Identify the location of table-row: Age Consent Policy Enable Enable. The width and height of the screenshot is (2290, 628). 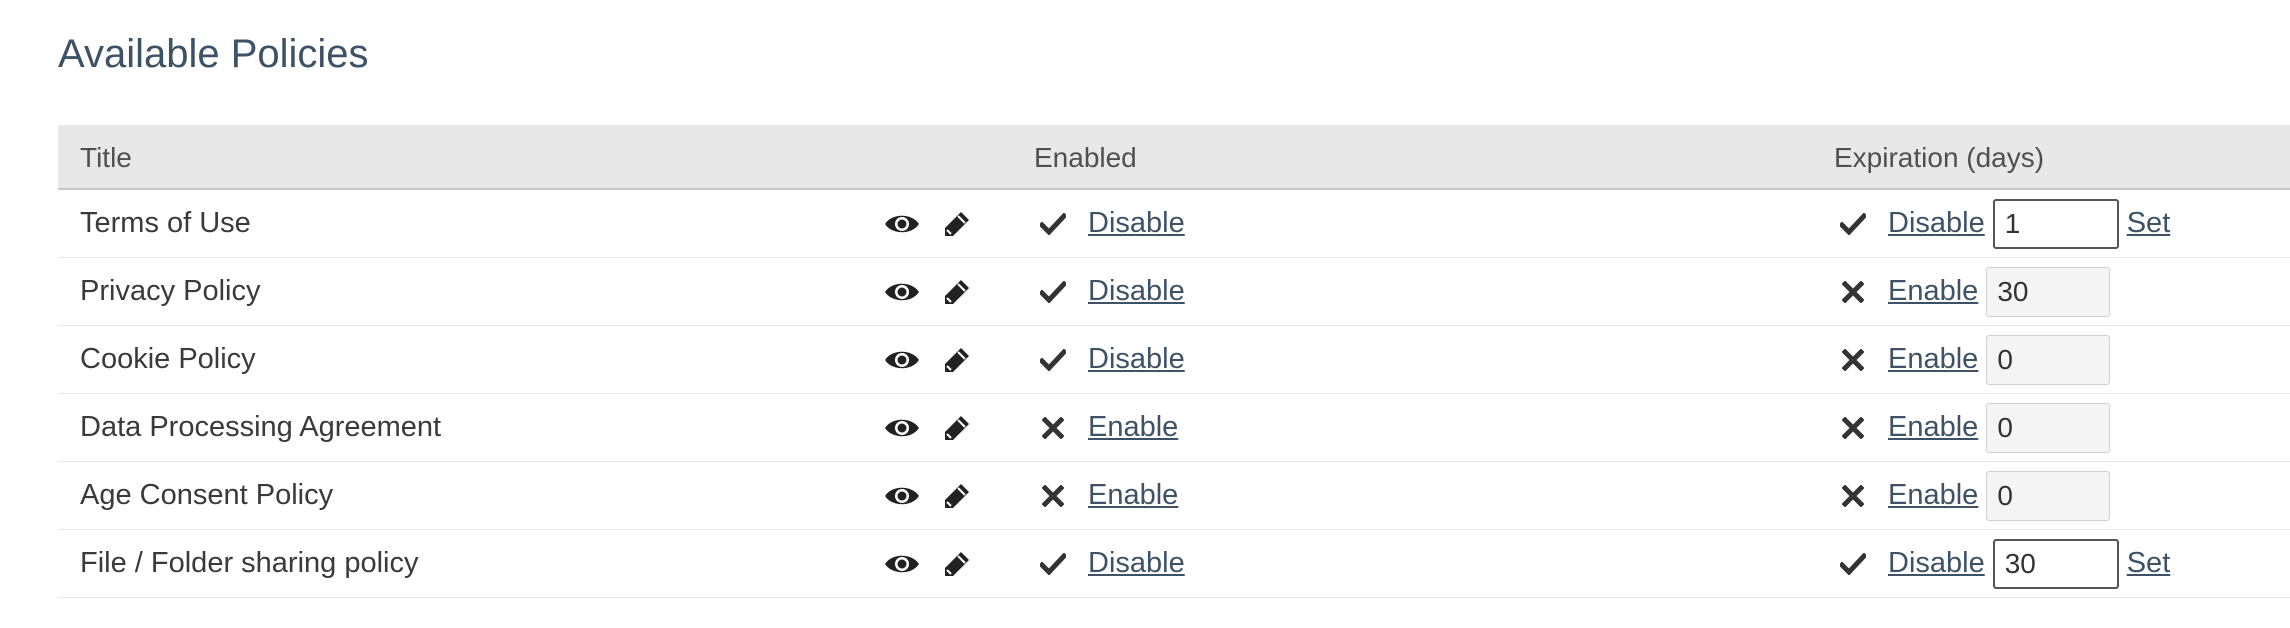
(1174, 496).